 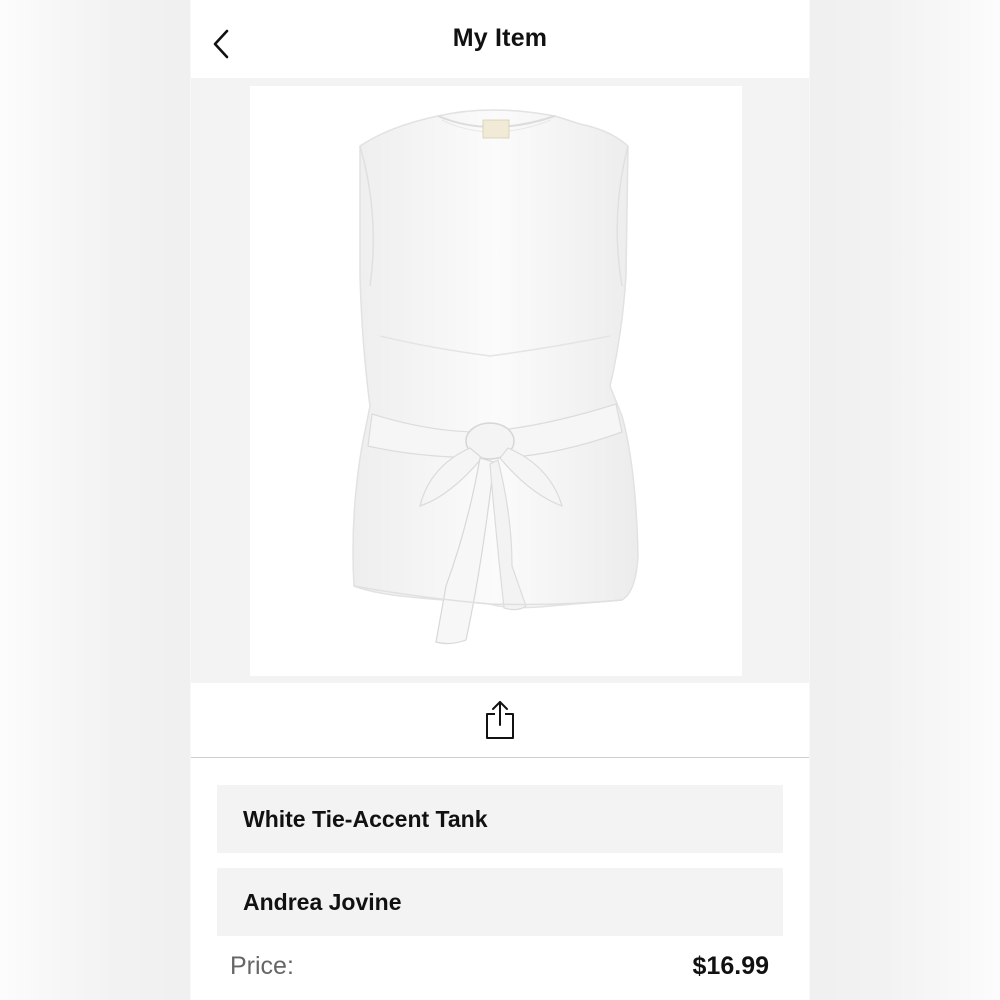 I want to click on share-bar, so click(x=500, y=720).